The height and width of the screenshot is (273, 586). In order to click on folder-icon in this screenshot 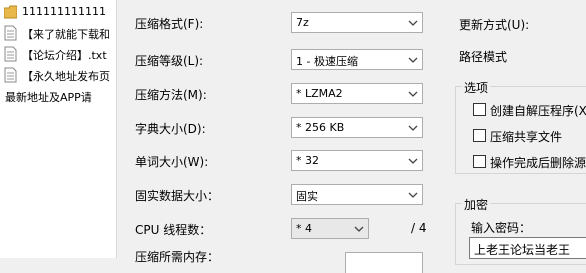, I will do `click(10, 12)`.